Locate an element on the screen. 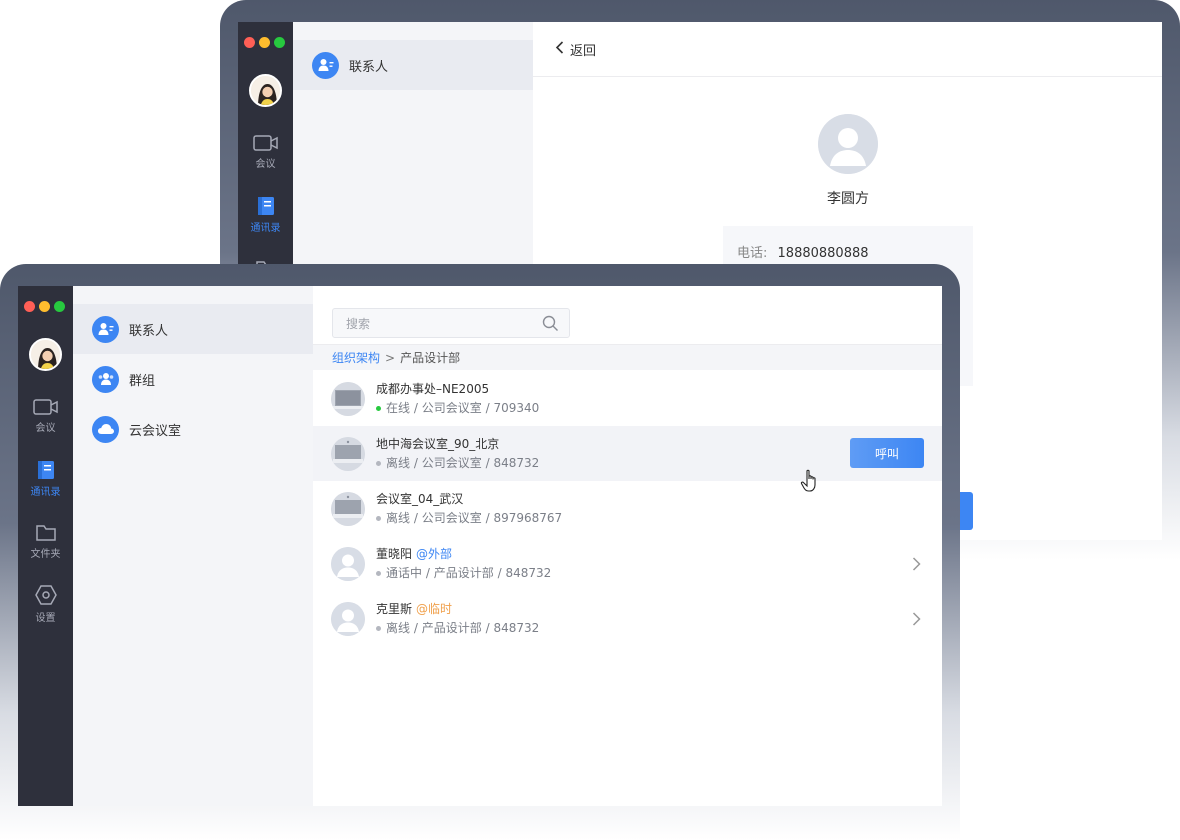 The image size is (1180, 840). phone-value: 18880880888 is located at coordinates (823, 253).